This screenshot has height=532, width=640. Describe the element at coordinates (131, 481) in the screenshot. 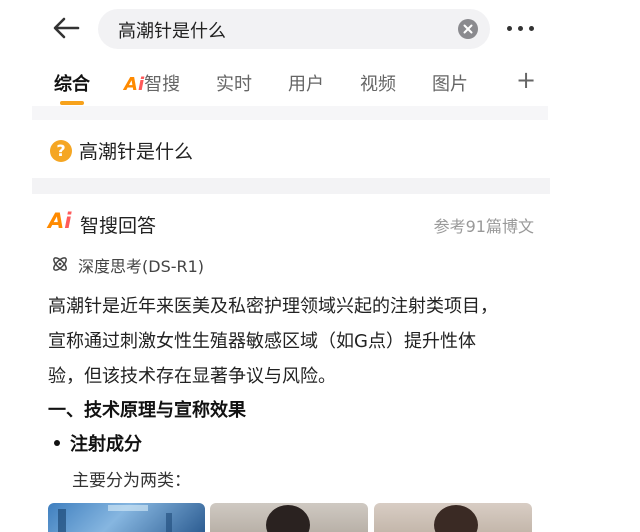

I see `sub-text: 主要分为两类：` at that location.